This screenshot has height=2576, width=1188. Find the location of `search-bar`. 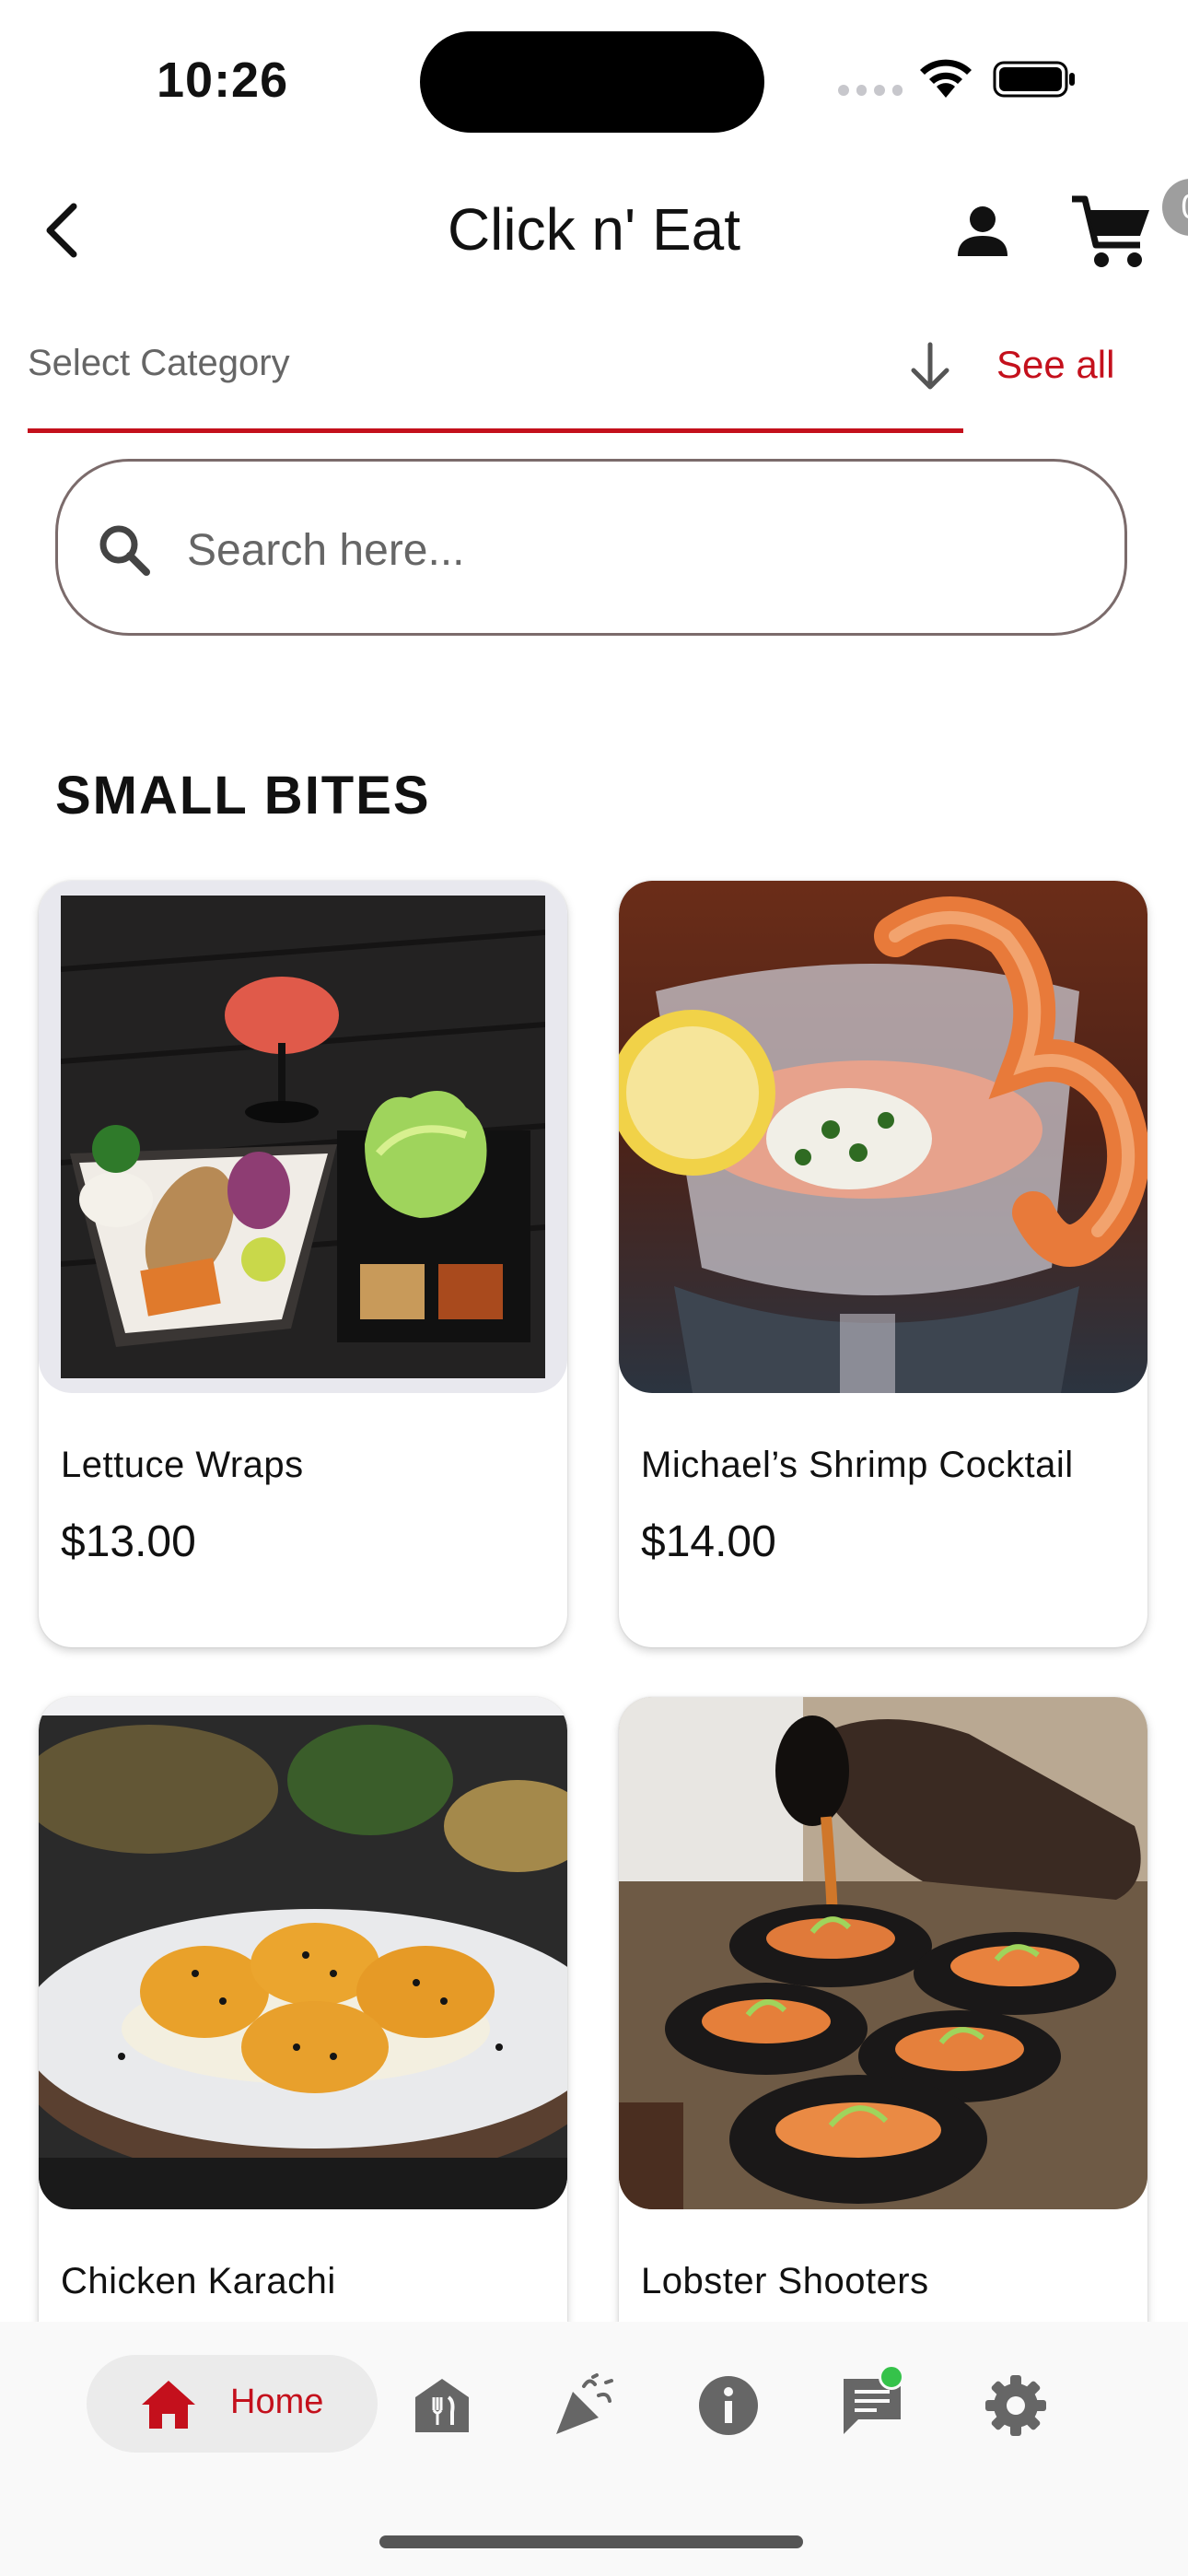

search-bar is located at coordinates (591, 547).